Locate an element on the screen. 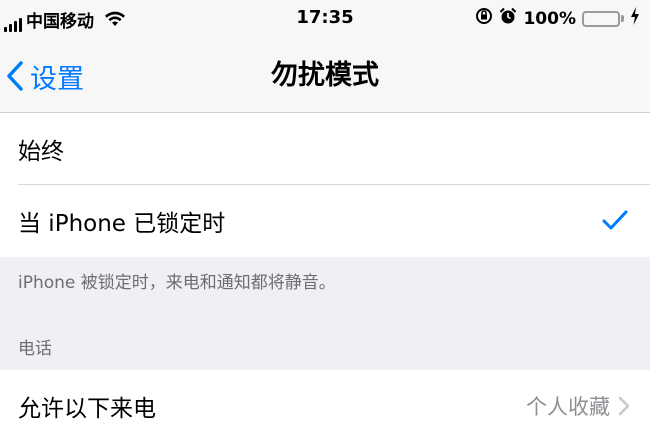 The width and height of the screenshot is (650, 442). chevron-right-icon is located at coordinates (624, 406).